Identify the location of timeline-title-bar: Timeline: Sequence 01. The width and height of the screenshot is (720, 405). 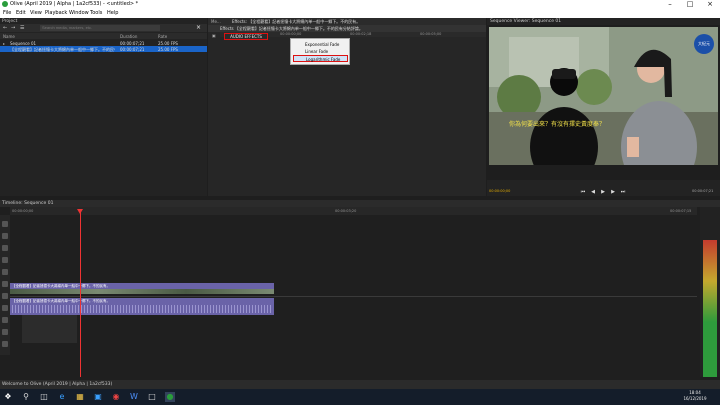
(360, 203).